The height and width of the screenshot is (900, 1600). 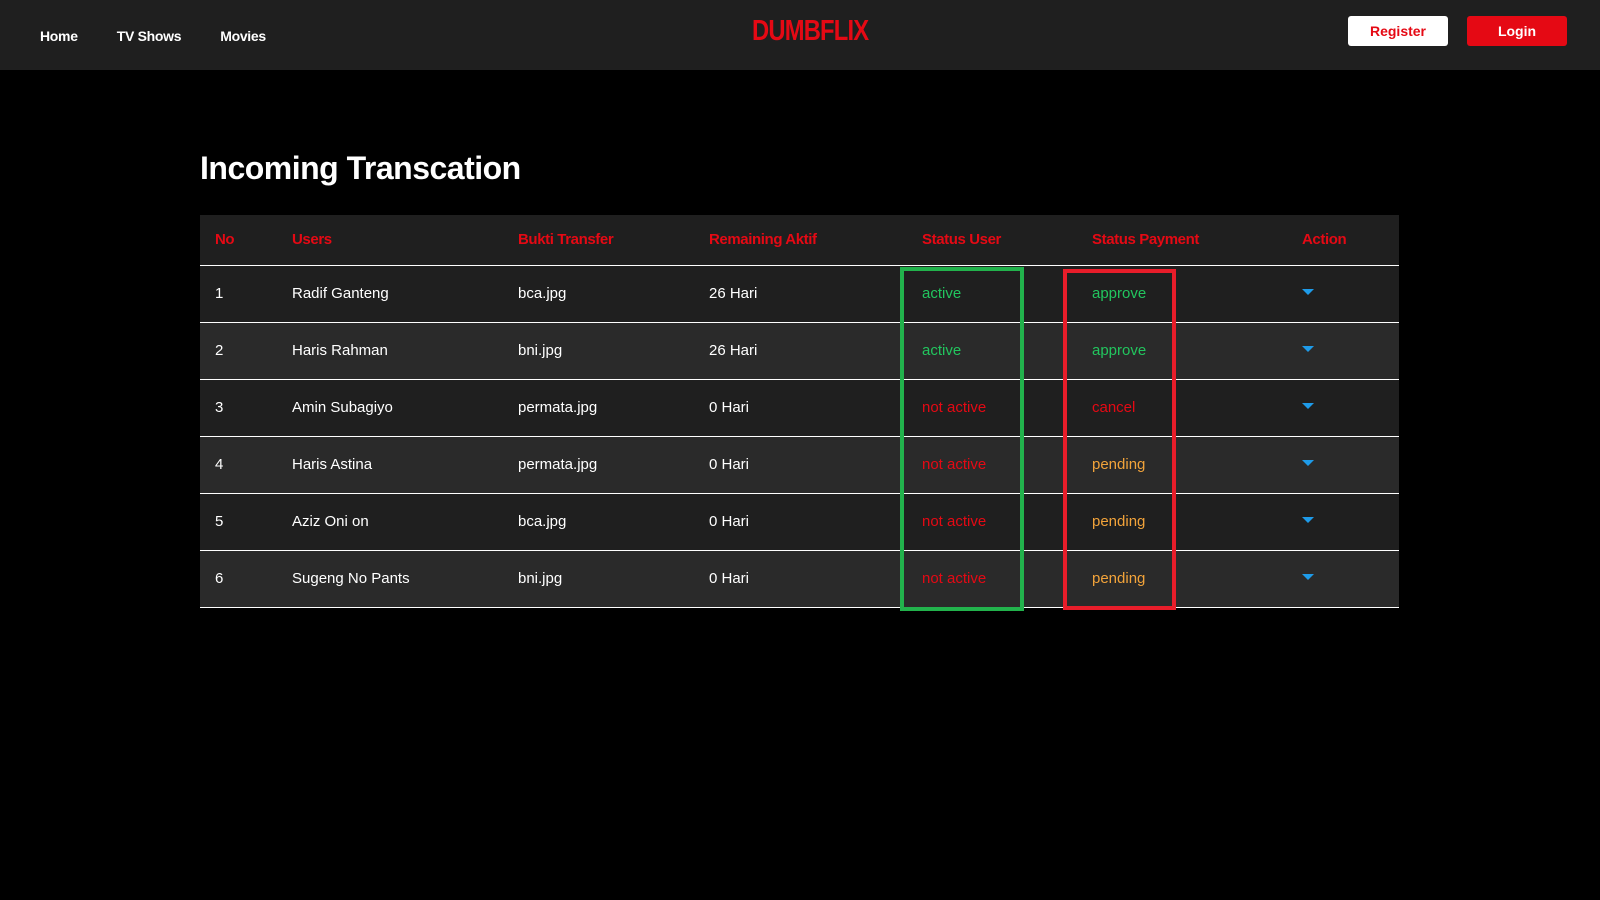 What do you see at coordinates (238, 240) in the screenshot?
I see `header-no: No` at bounding box center [238, 240].